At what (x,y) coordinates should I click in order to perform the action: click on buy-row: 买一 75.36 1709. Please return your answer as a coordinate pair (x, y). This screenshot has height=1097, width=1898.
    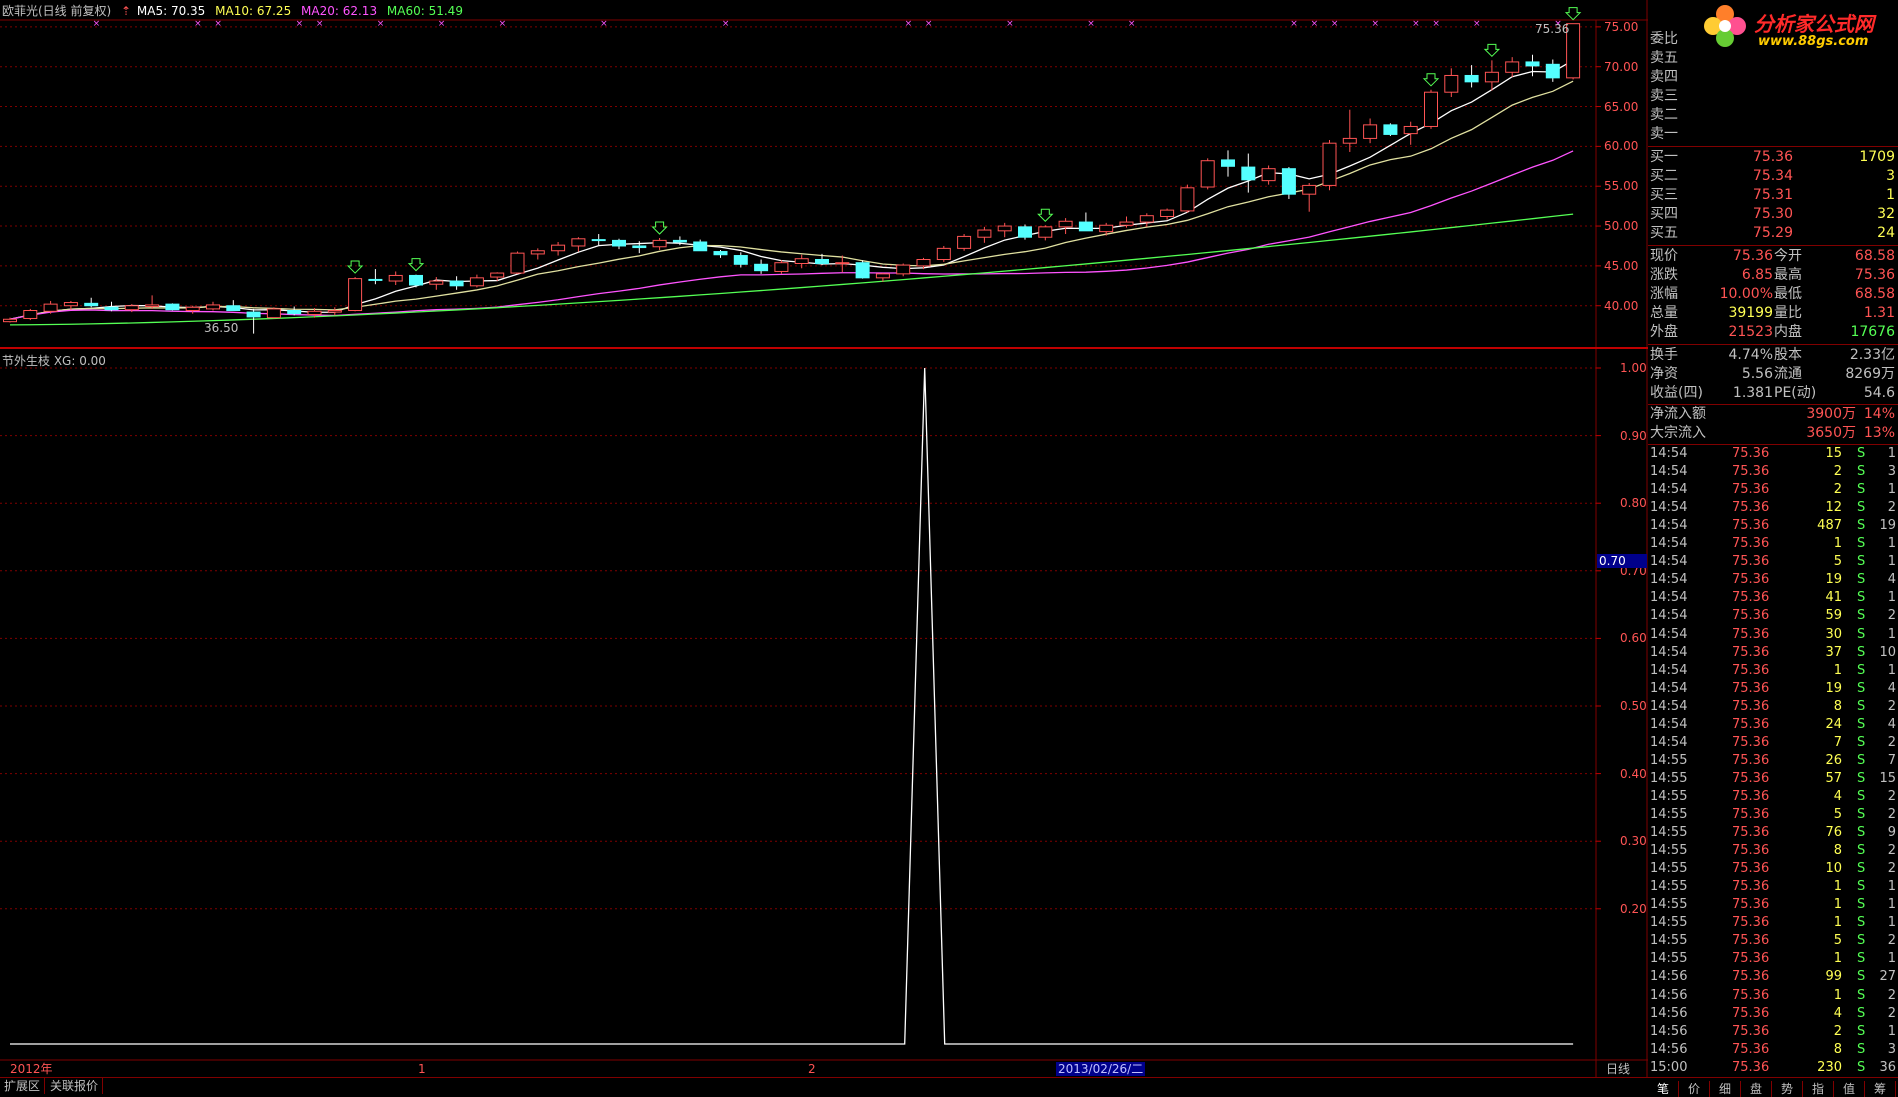
    Looking at the image, I should click on (1773, 157).